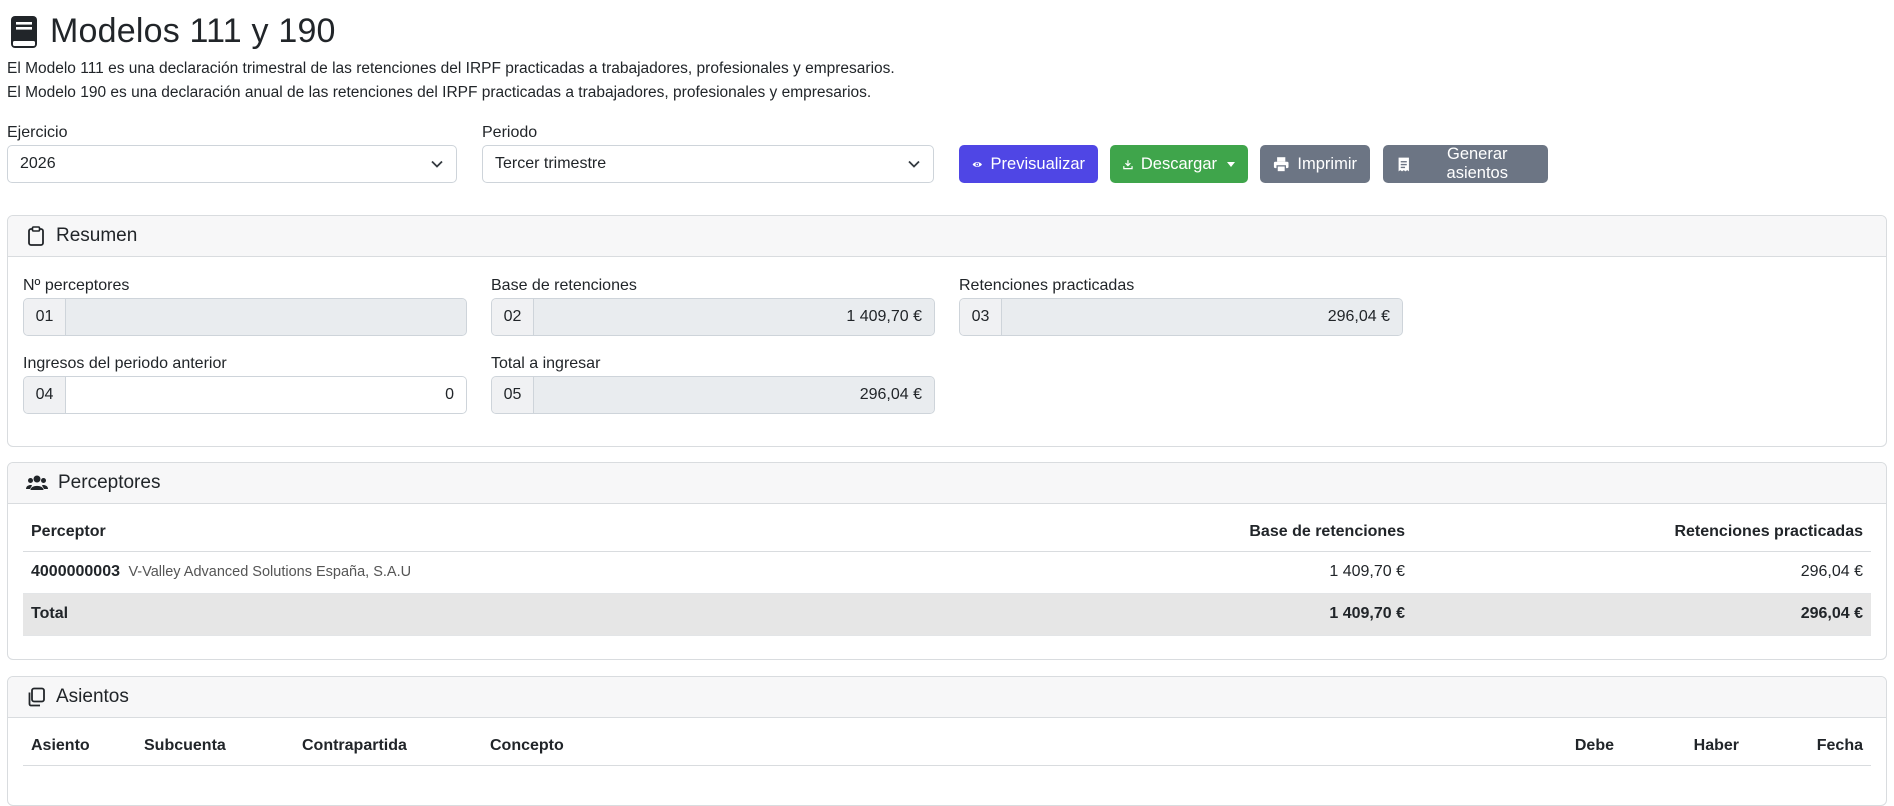  What do you see at coordinates (125, 363) in the screenshot?
I see `field-label-ingresos: Ingresos del periodo anterior` at bounding box center [125, 363].